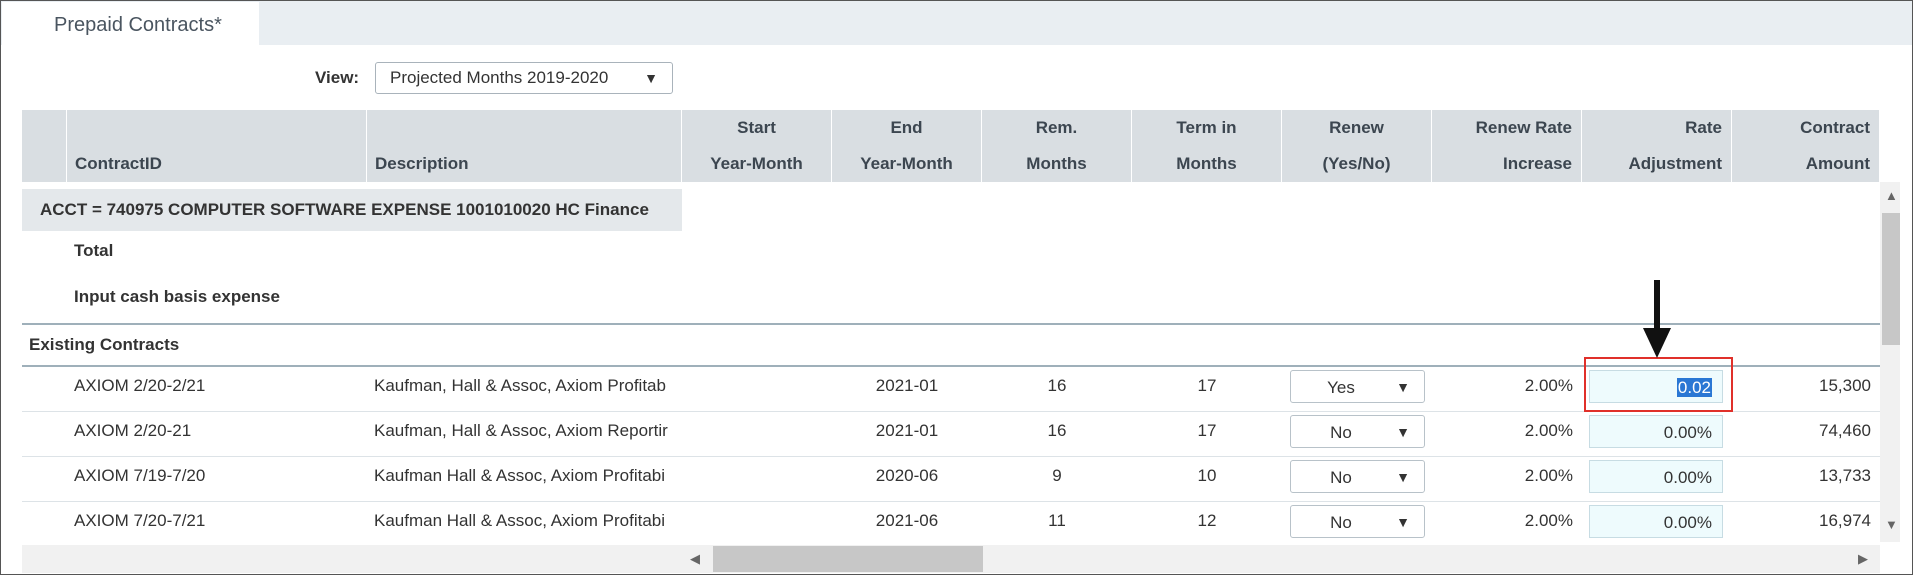 This screenshot has width=1913, height=575. I want to click on cell-amount: 74,460, so click(1845, 430).